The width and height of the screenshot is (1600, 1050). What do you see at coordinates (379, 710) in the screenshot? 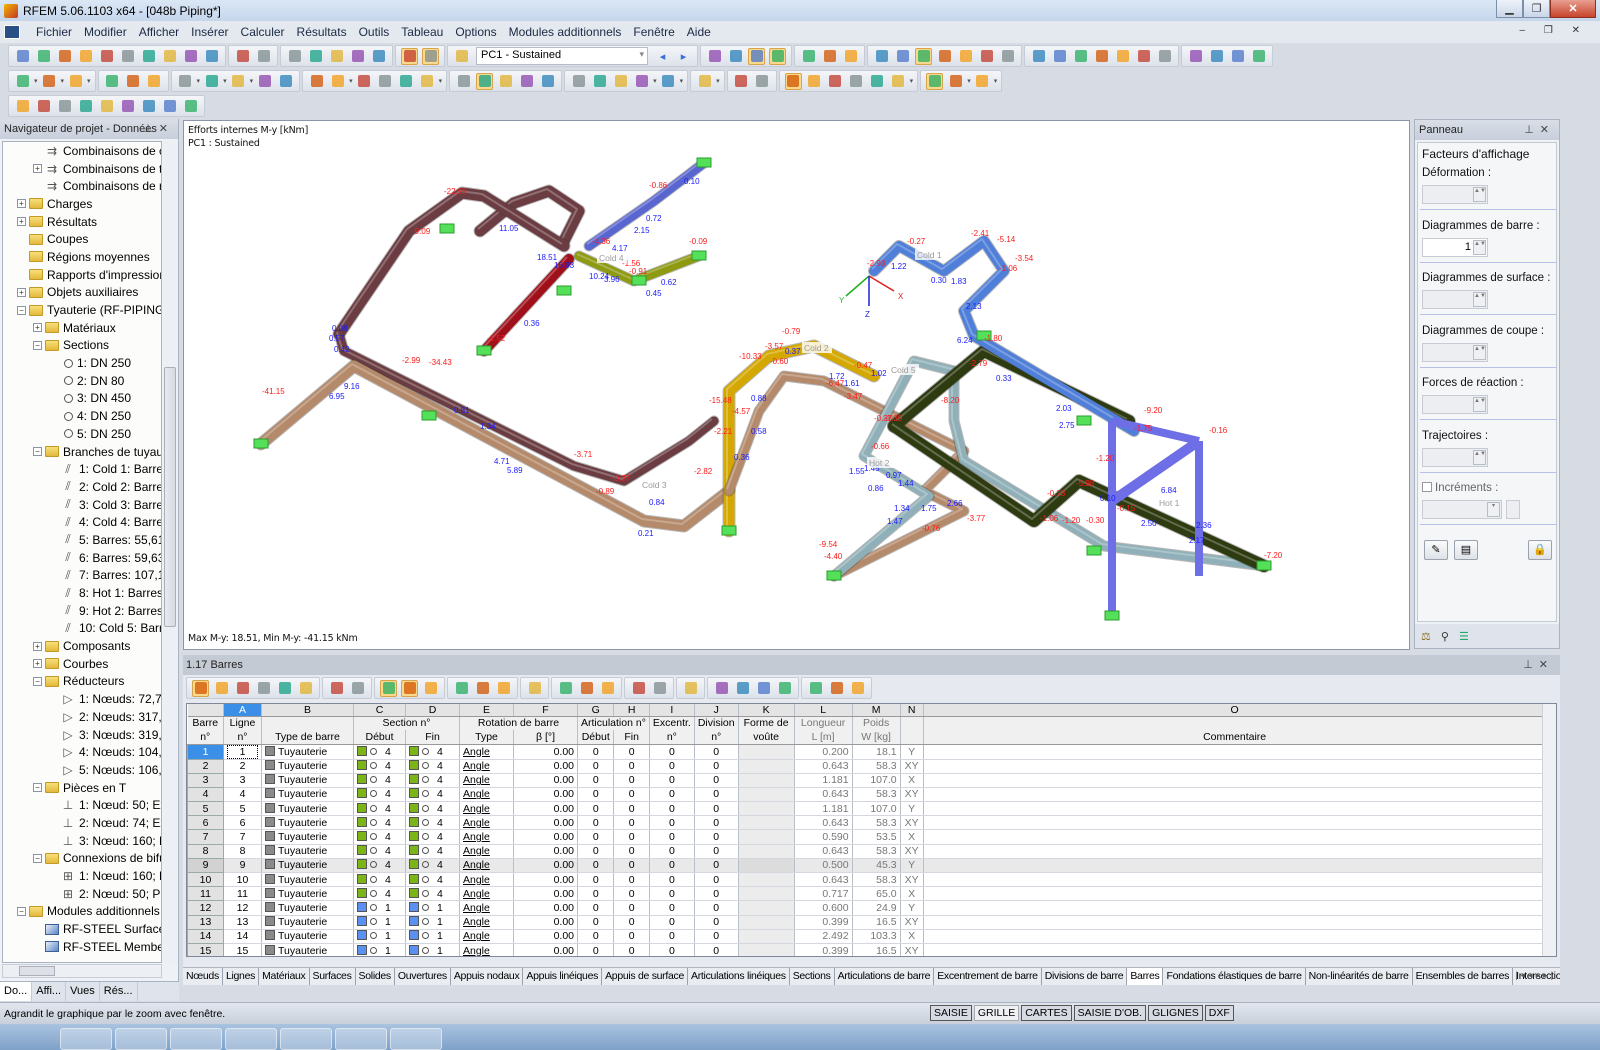
I see `column-letter: C` at bounding box center [379, 710].